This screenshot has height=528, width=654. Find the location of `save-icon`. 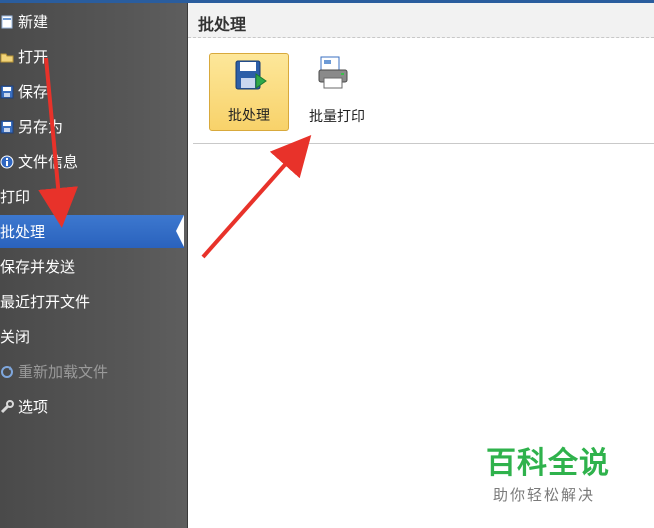

save-icon is located at coordinates (7, 92).